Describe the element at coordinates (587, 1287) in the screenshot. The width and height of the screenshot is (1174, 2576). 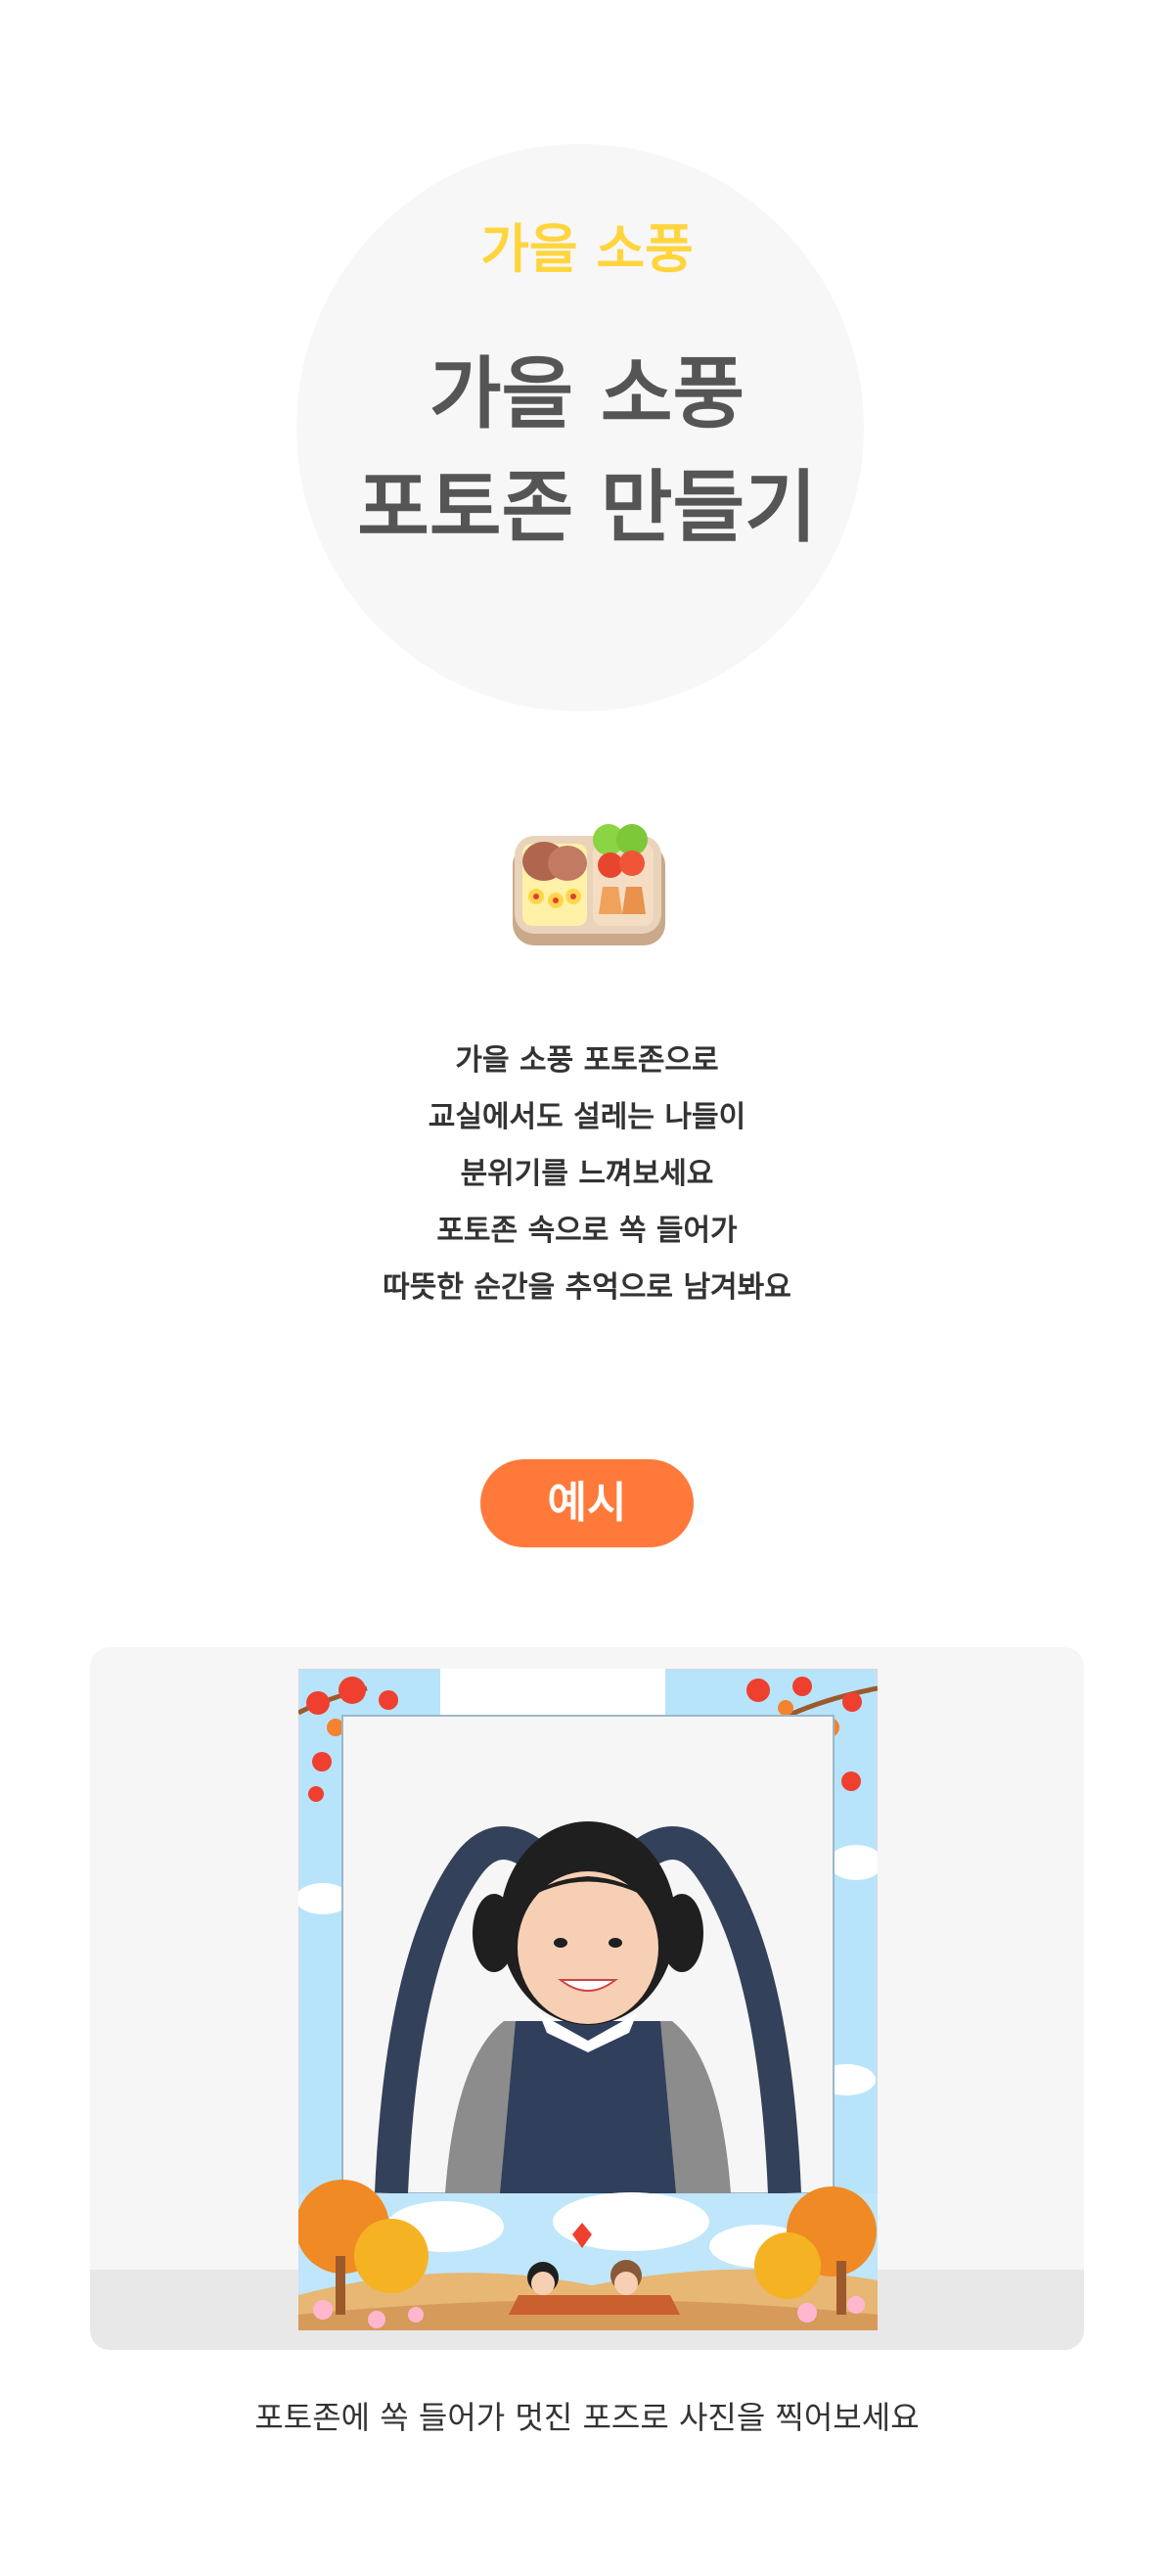
I see `description-line: 따뜻한 순간을 추억으로 남겨봐요` at that location.